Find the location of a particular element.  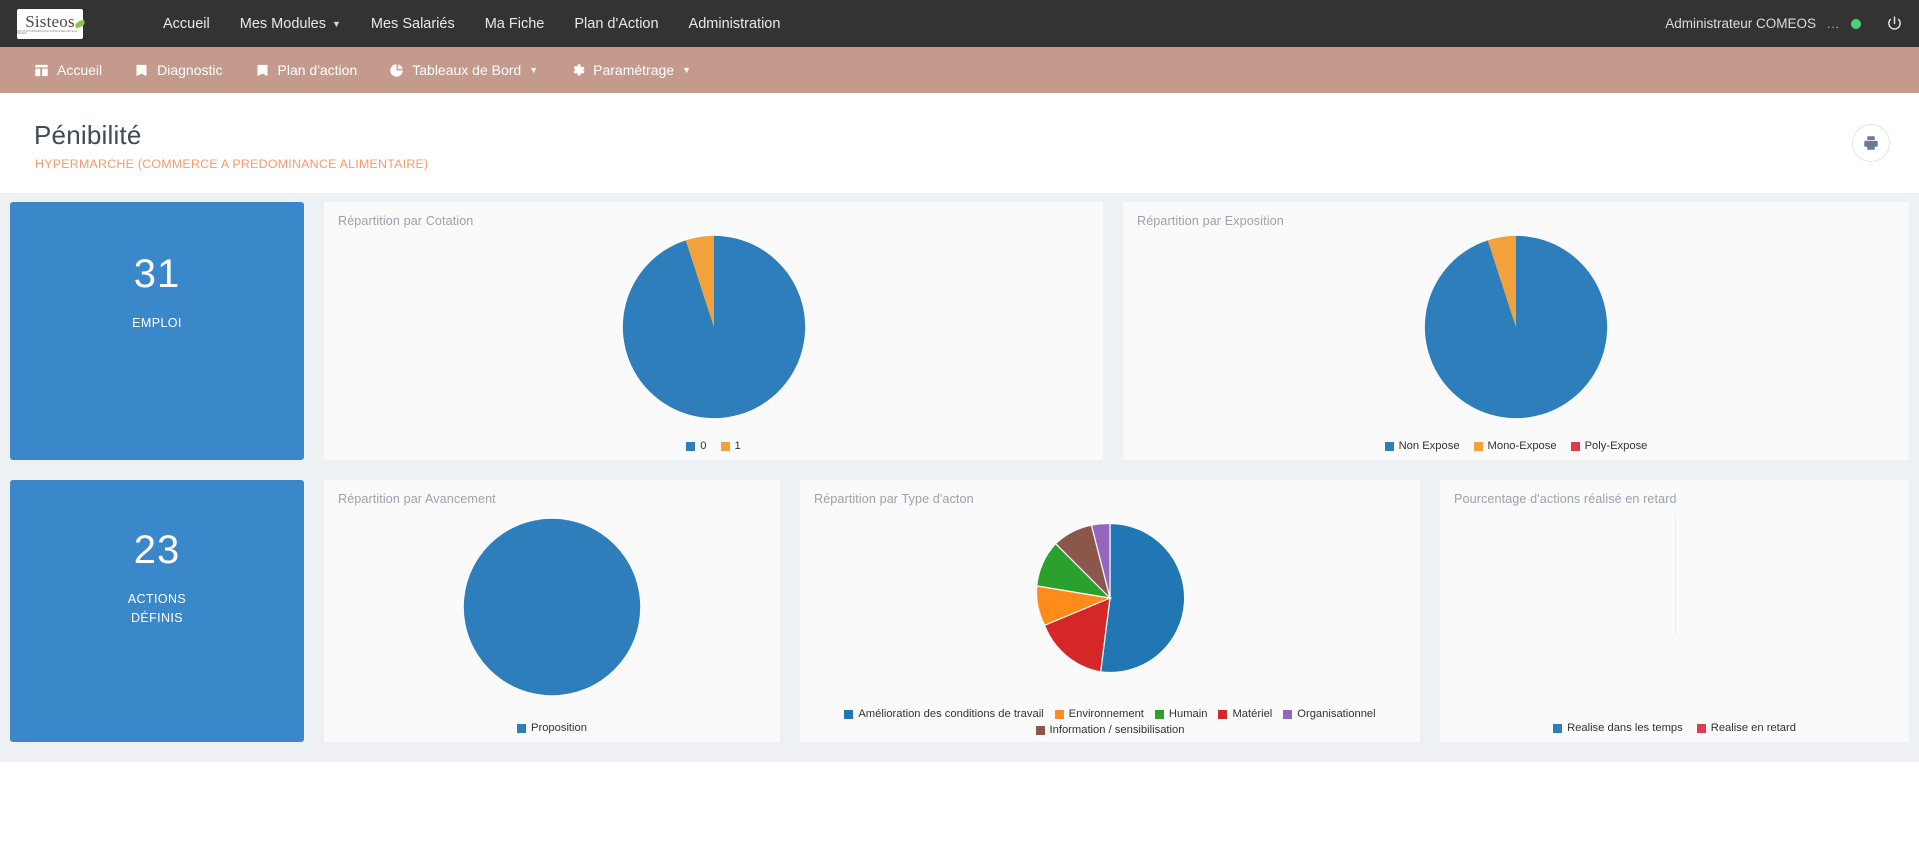

subnav-item-tableaux-de-bord: Tableaux de Bord ▼ is located at coordinates (463, 70).